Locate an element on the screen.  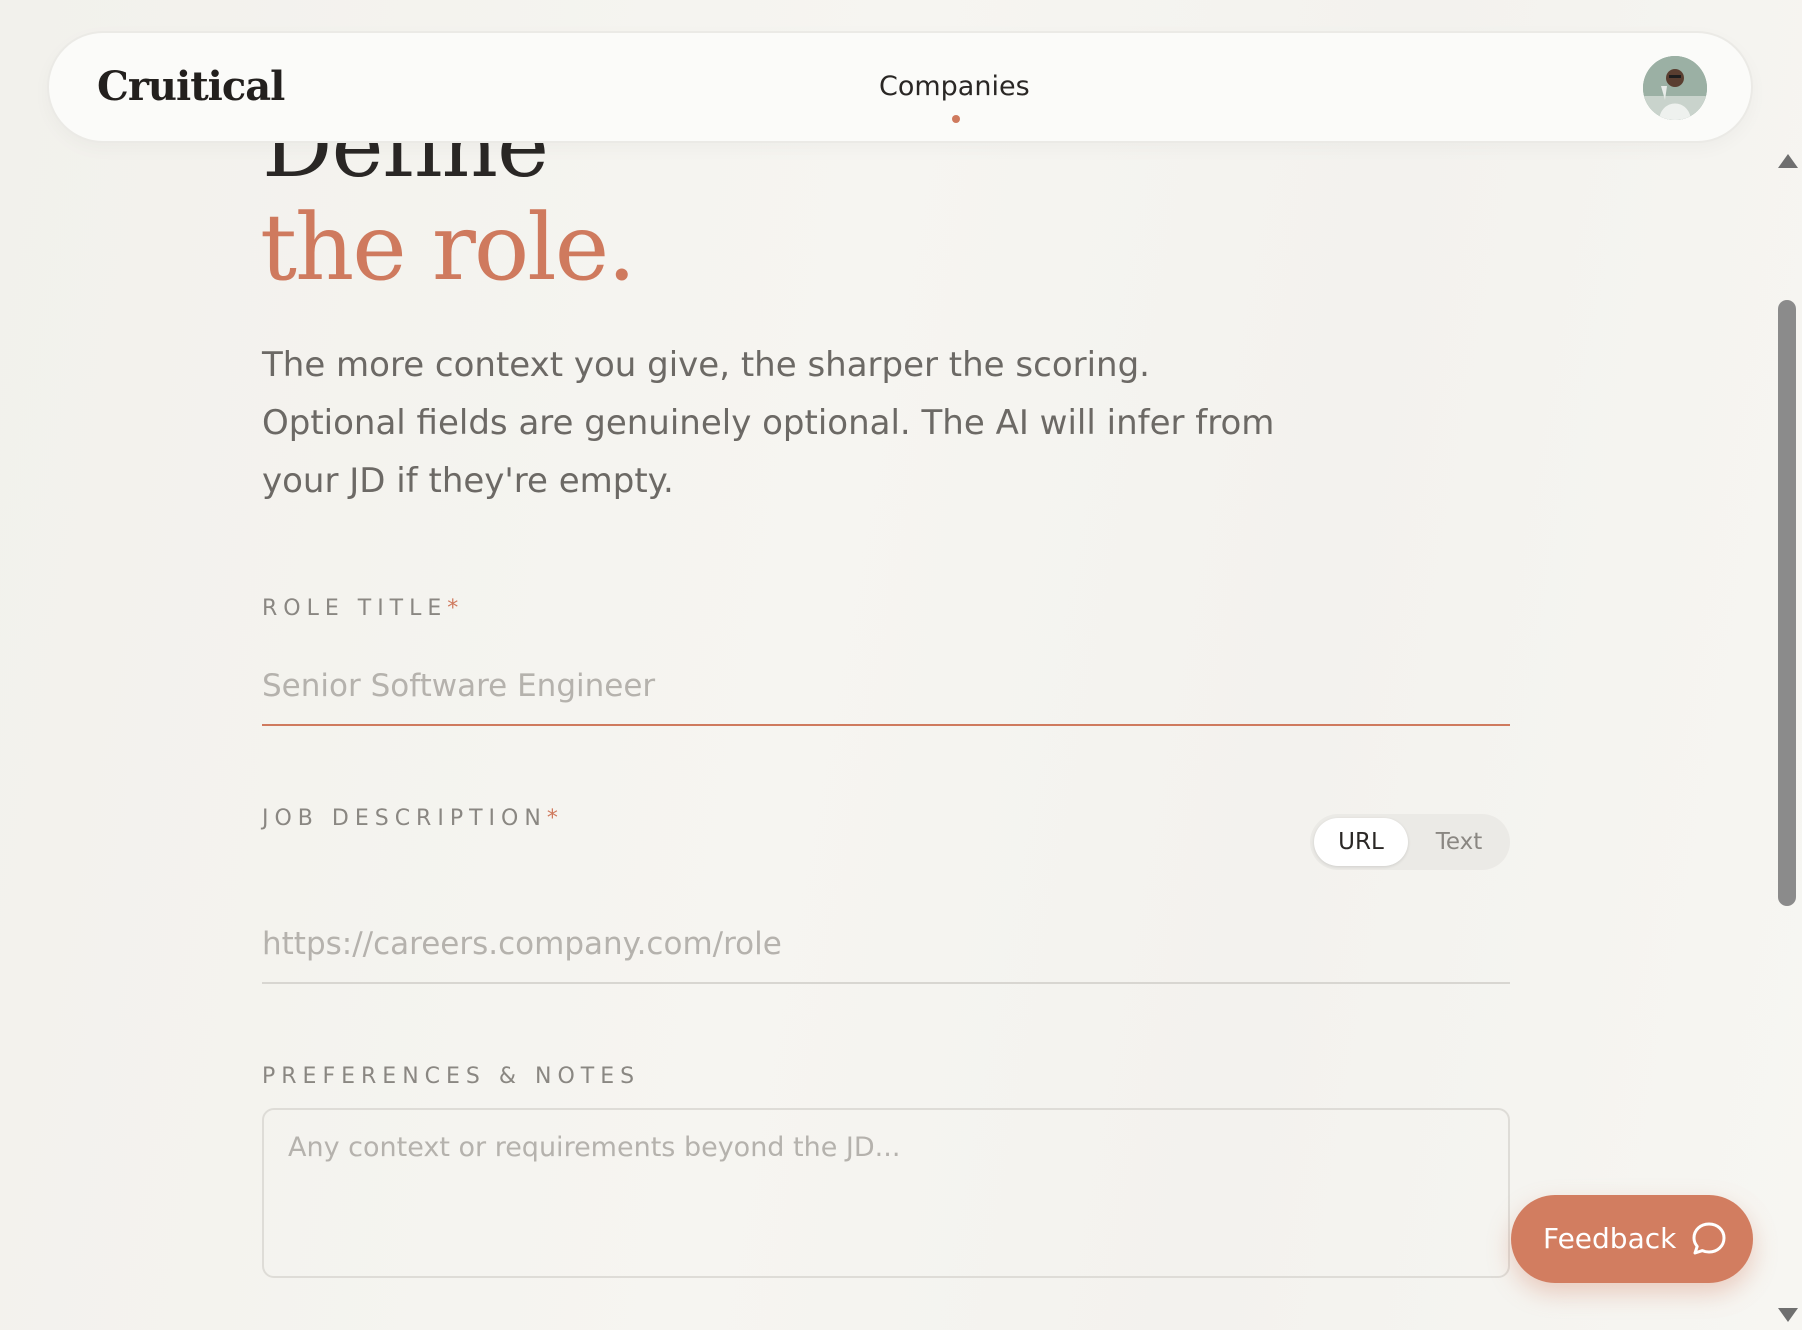
preferences-textarea is located at coordinates (886, 1193).